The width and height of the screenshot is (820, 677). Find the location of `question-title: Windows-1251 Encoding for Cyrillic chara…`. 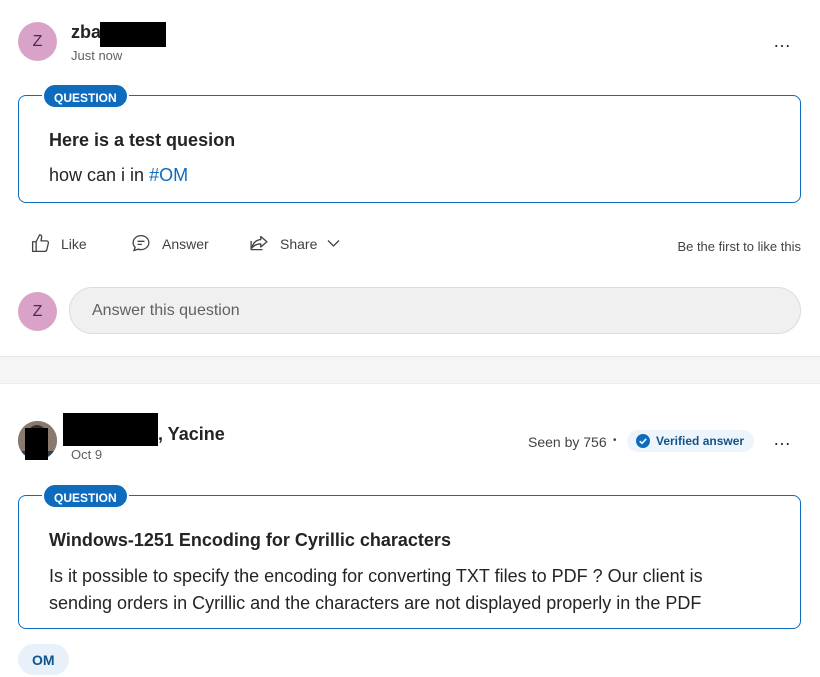

question-title: Windows-1251 Encoding for Cyrillic chara… is located at coordinates (250, 540).